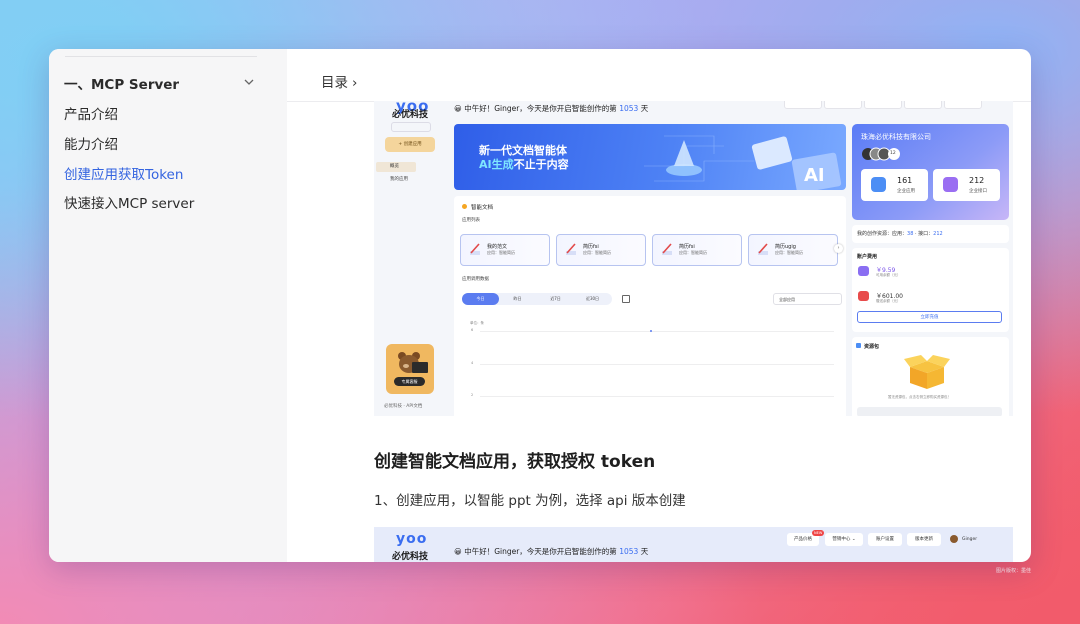  I want to click on balance-available-label: 可用余额（元）, so click(888, 275).